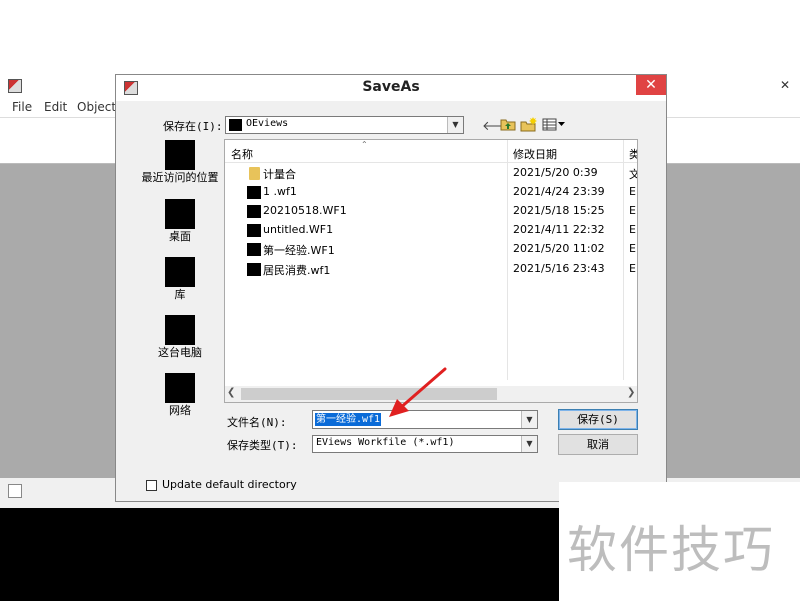  I want to click on file-type: 文, so click(633, 174).